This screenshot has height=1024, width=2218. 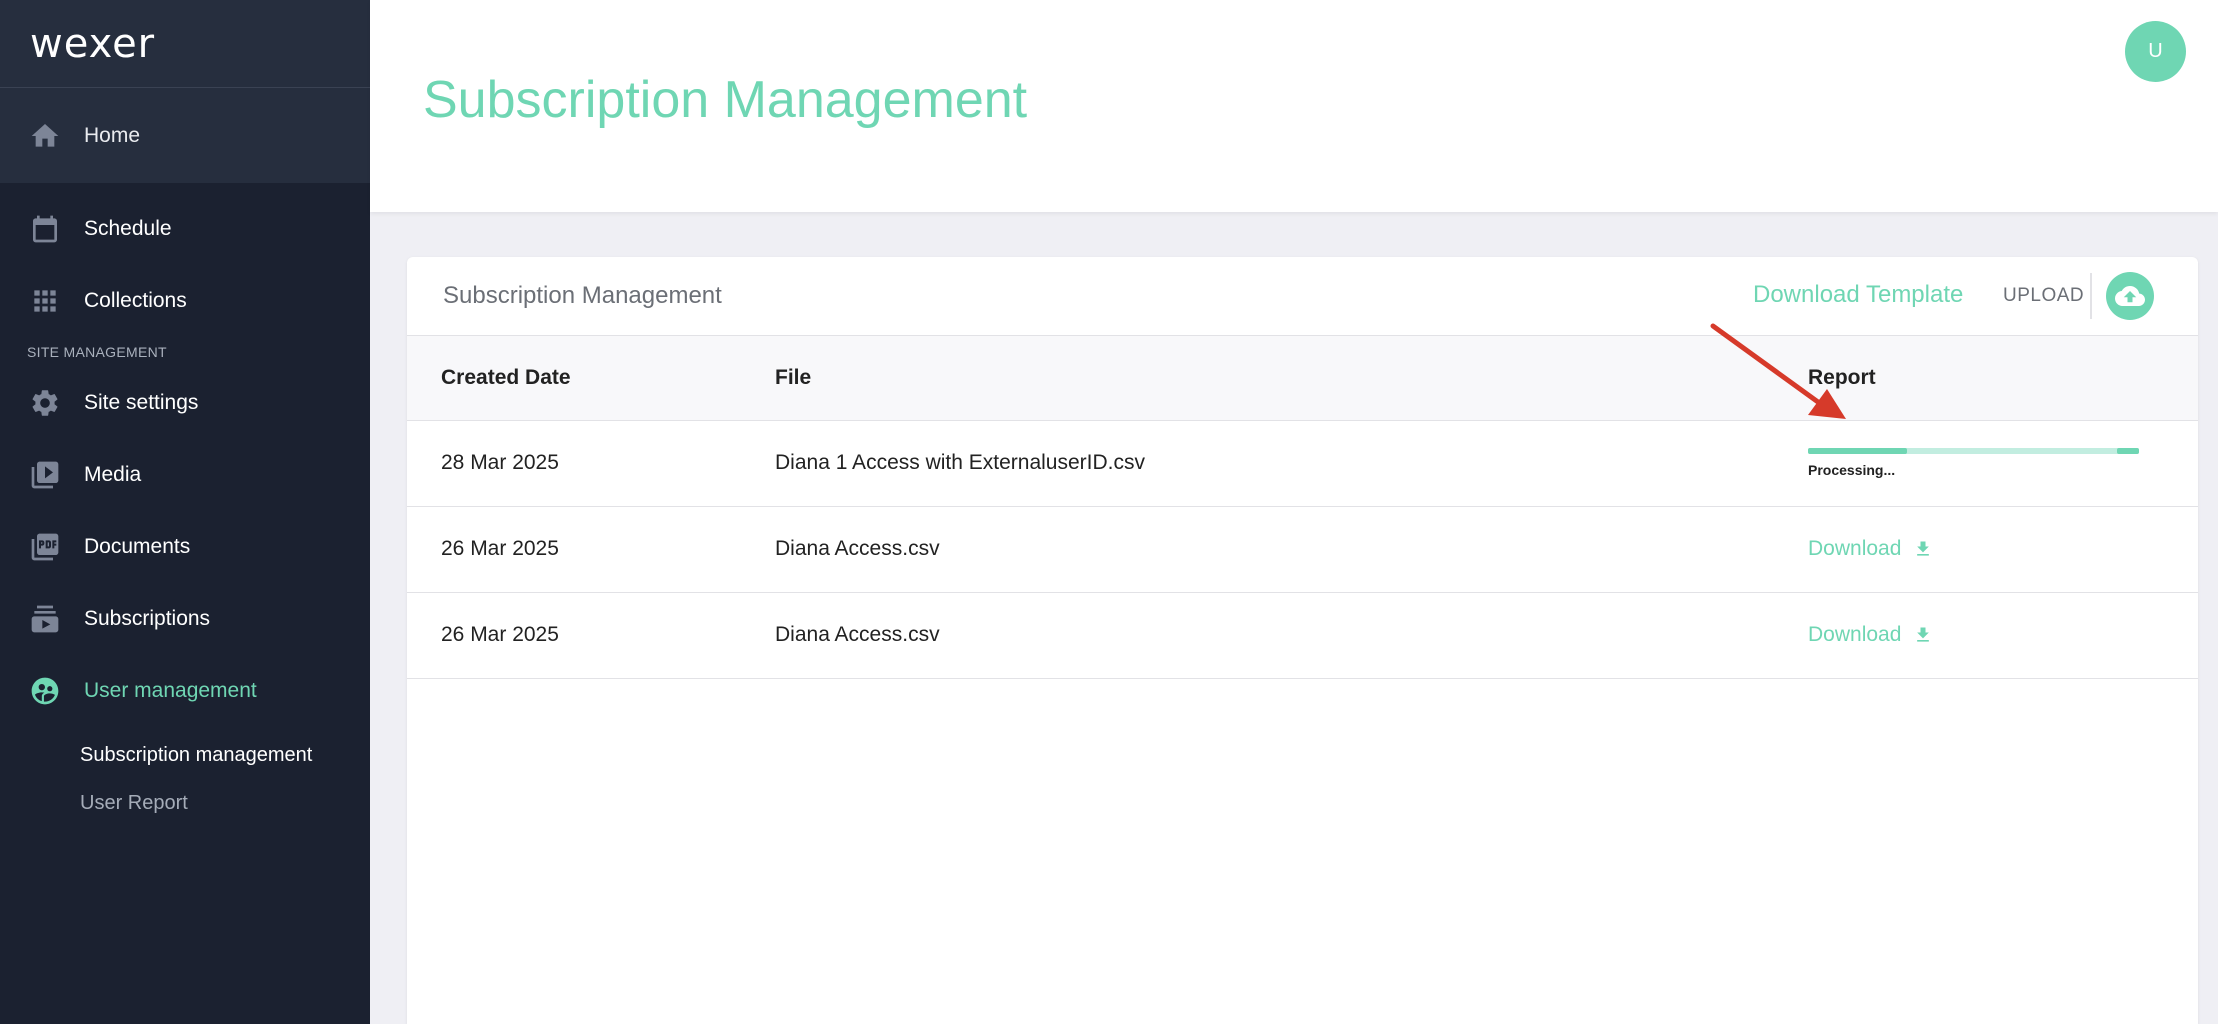 I want to click on sidebar-item-label: Home, so click(x=112, y=135).